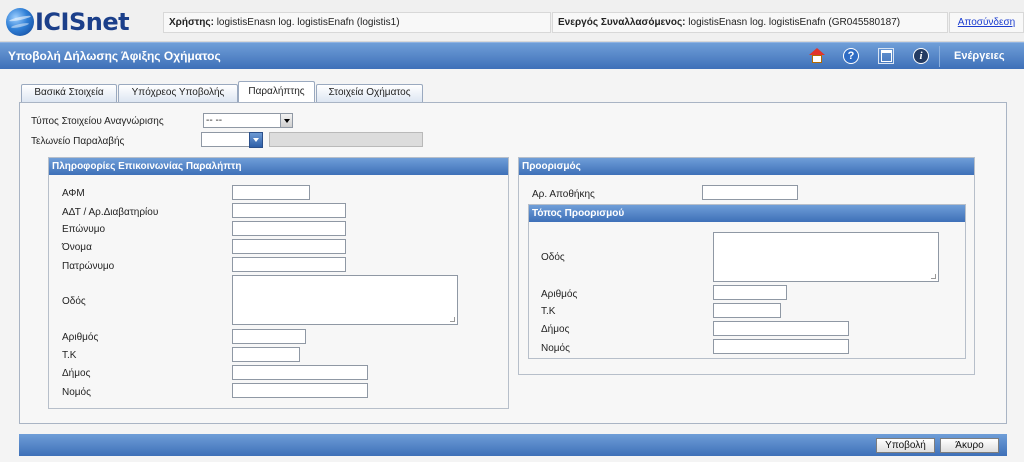 This screenshot has width=1024, height=462. What do you see at coordinates (82, 22) in the screenshot?
I see `logo-text: ICISnet` at bounding box center [82, 22].